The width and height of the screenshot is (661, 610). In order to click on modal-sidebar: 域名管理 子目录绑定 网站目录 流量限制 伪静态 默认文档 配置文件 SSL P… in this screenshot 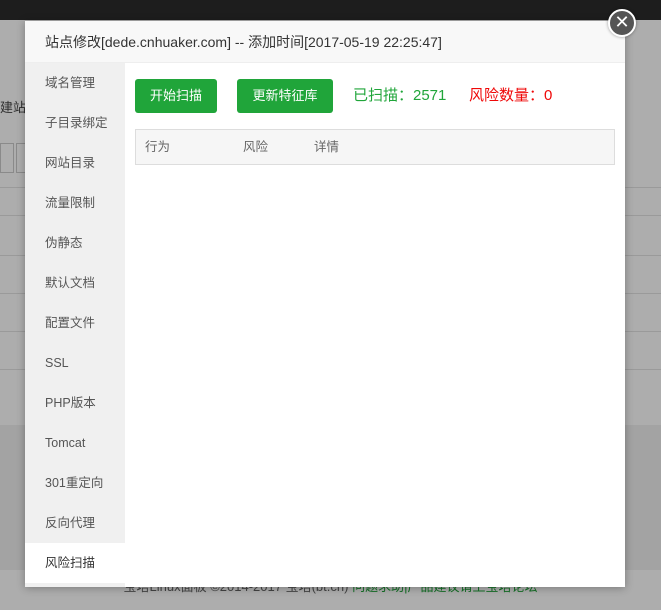, I will do `click(75, 325)`.